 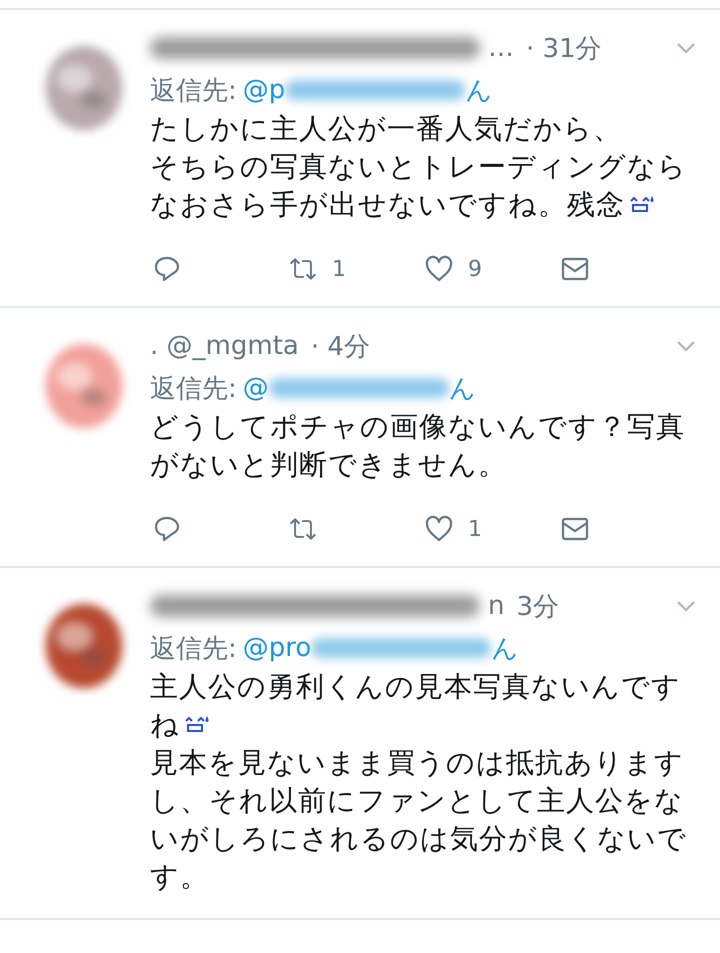 I want to click on like-count: 1, so click(x=475, y=529).